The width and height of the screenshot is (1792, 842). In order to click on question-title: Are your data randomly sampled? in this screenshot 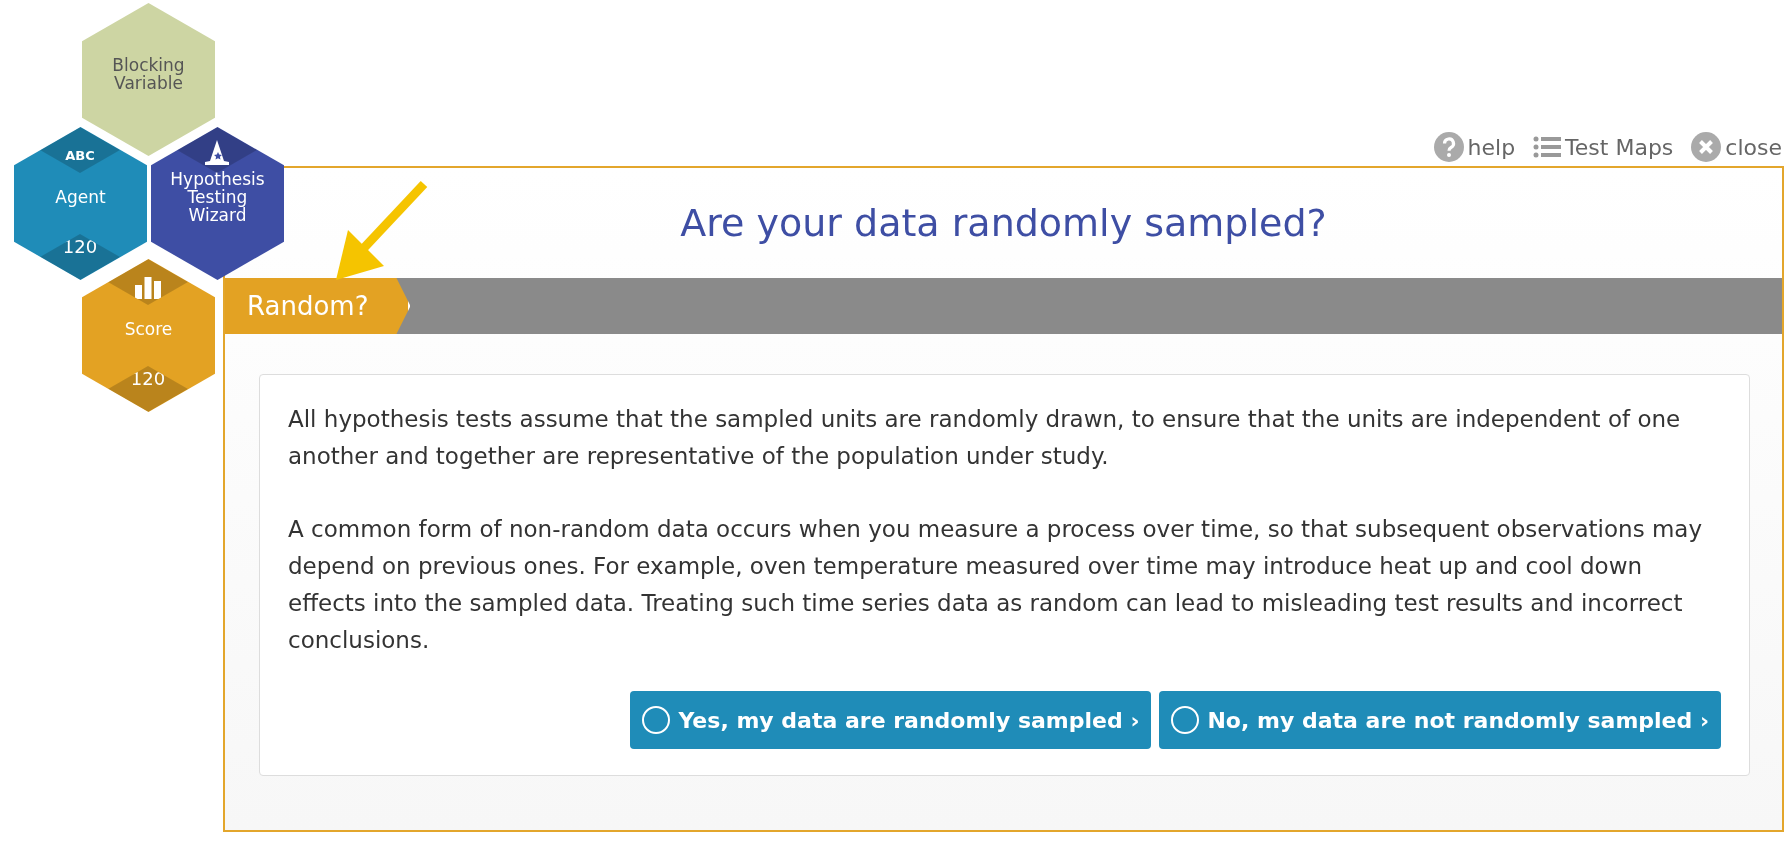, I will do `click(1003, 223)`.